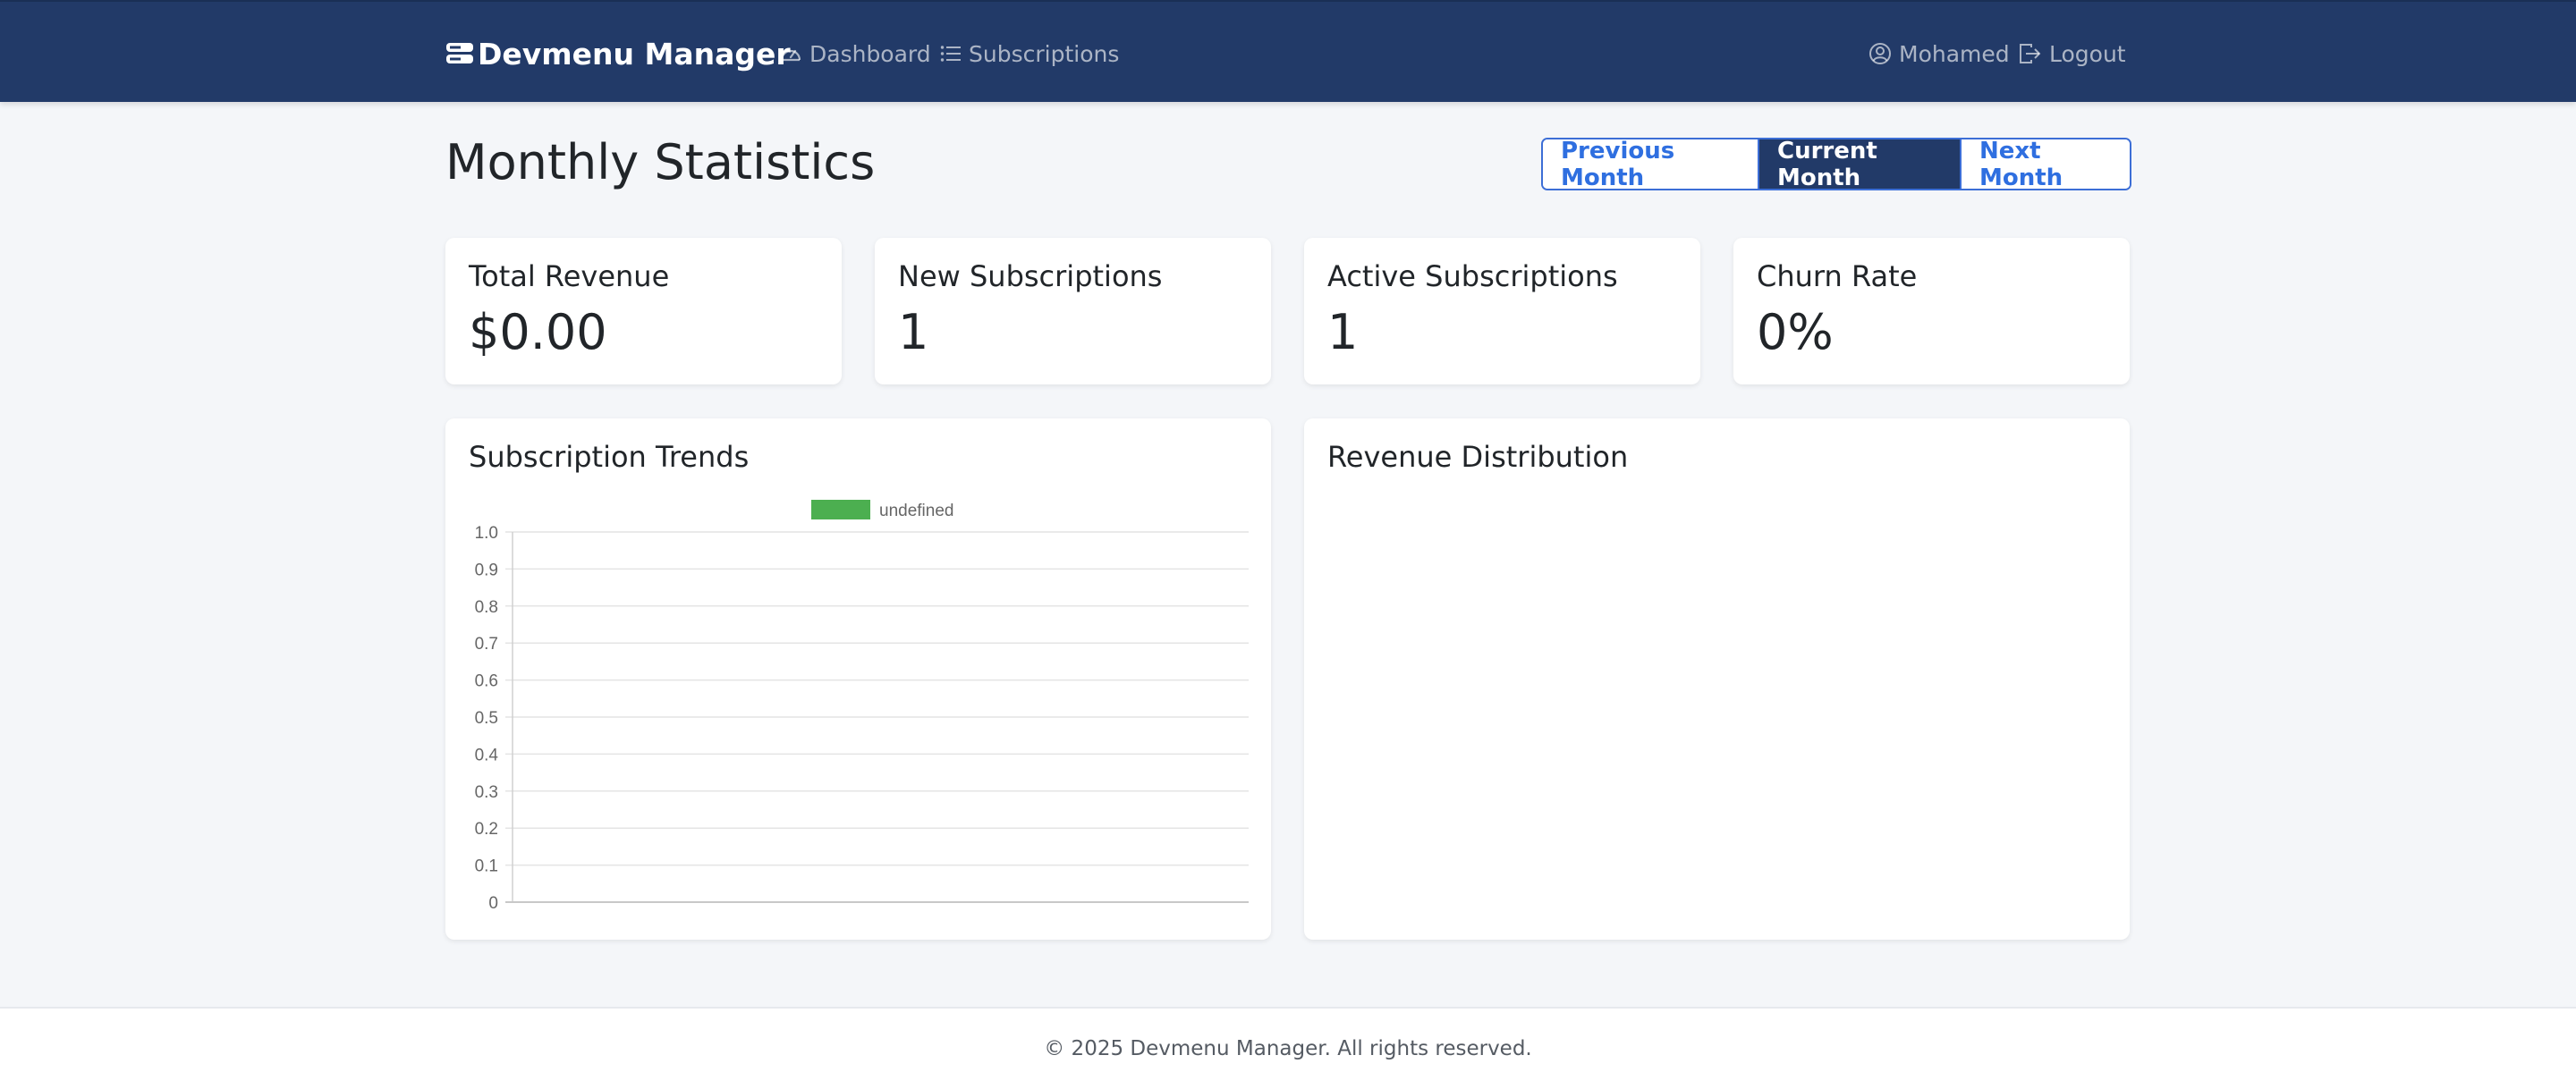 This screenshot has height=1089, width=2576. Describe the element at coordinates (1650, 164) in the screenshot. I see `previous-month-button: Previous Month` at that location.